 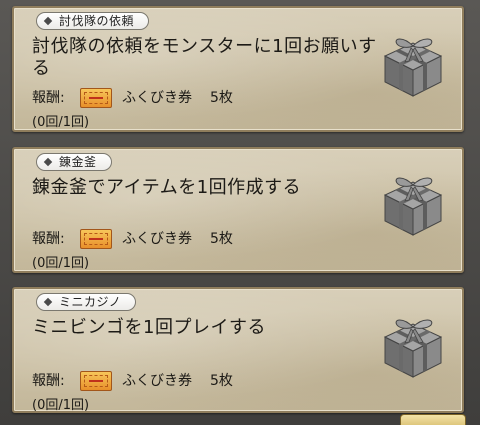 I want to click on quest-title: 討伐隊の依頼をモンスターに1回お願いする, so click(x=204, y=57).